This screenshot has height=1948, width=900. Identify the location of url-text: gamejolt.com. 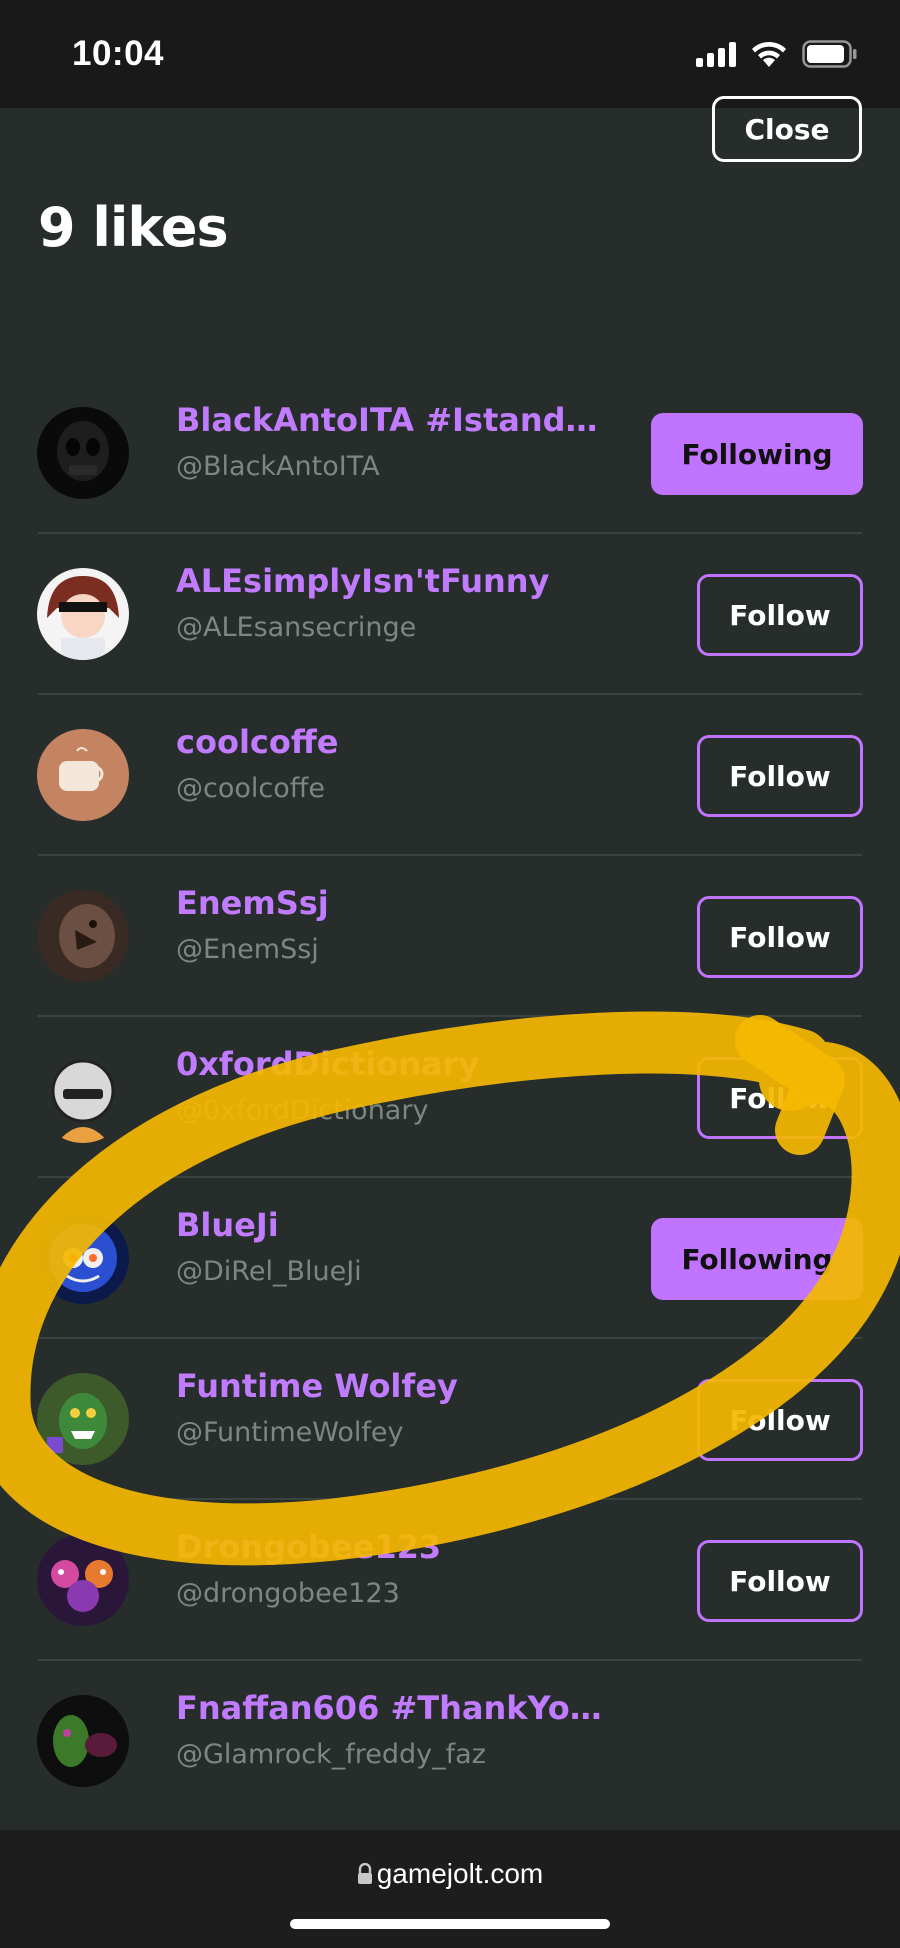
(460, 1873).